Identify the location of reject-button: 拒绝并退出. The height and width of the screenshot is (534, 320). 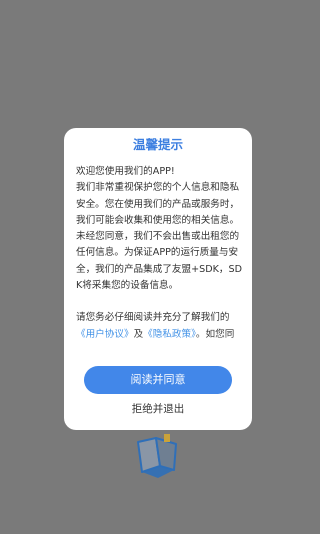
(158, 409).